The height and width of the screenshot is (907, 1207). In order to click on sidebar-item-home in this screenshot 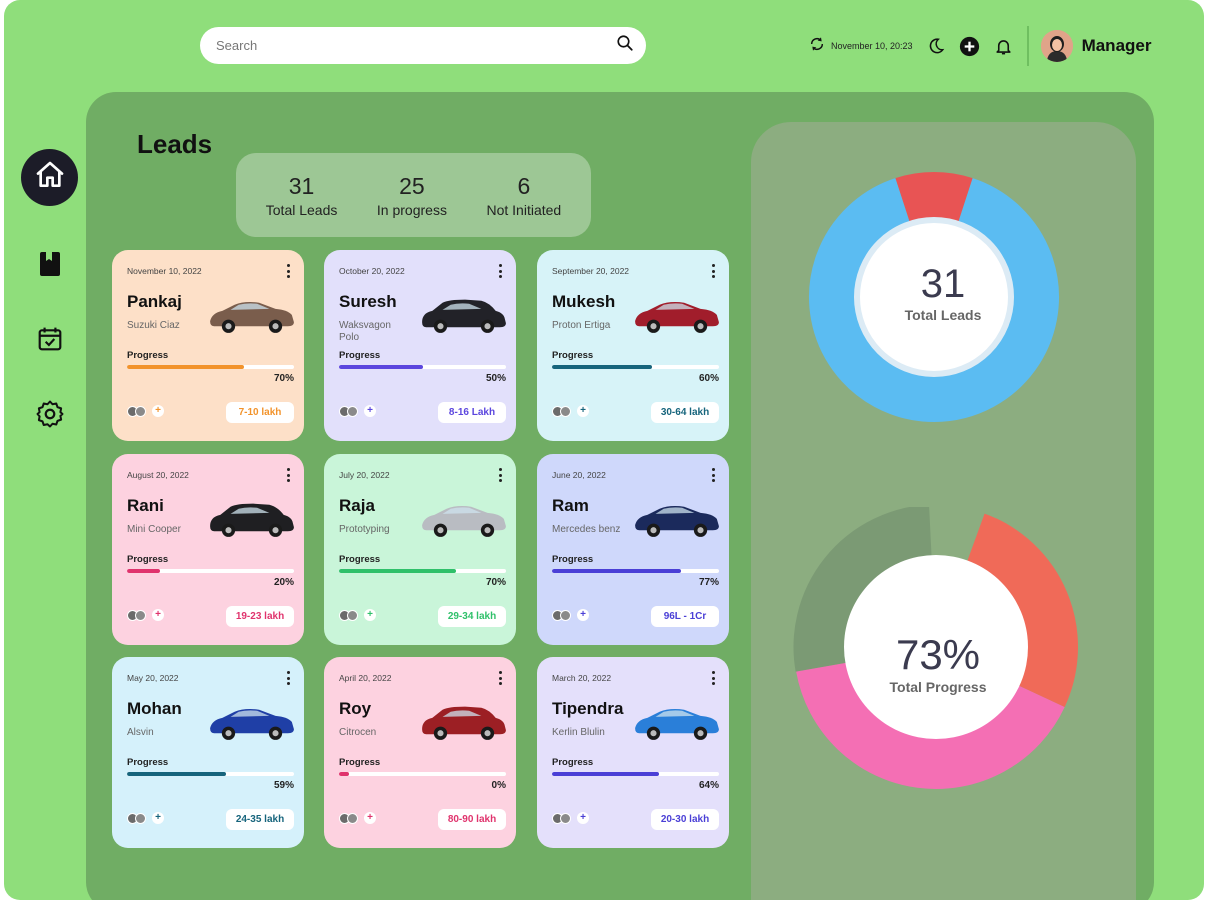, I will do `click(49, 177)`.